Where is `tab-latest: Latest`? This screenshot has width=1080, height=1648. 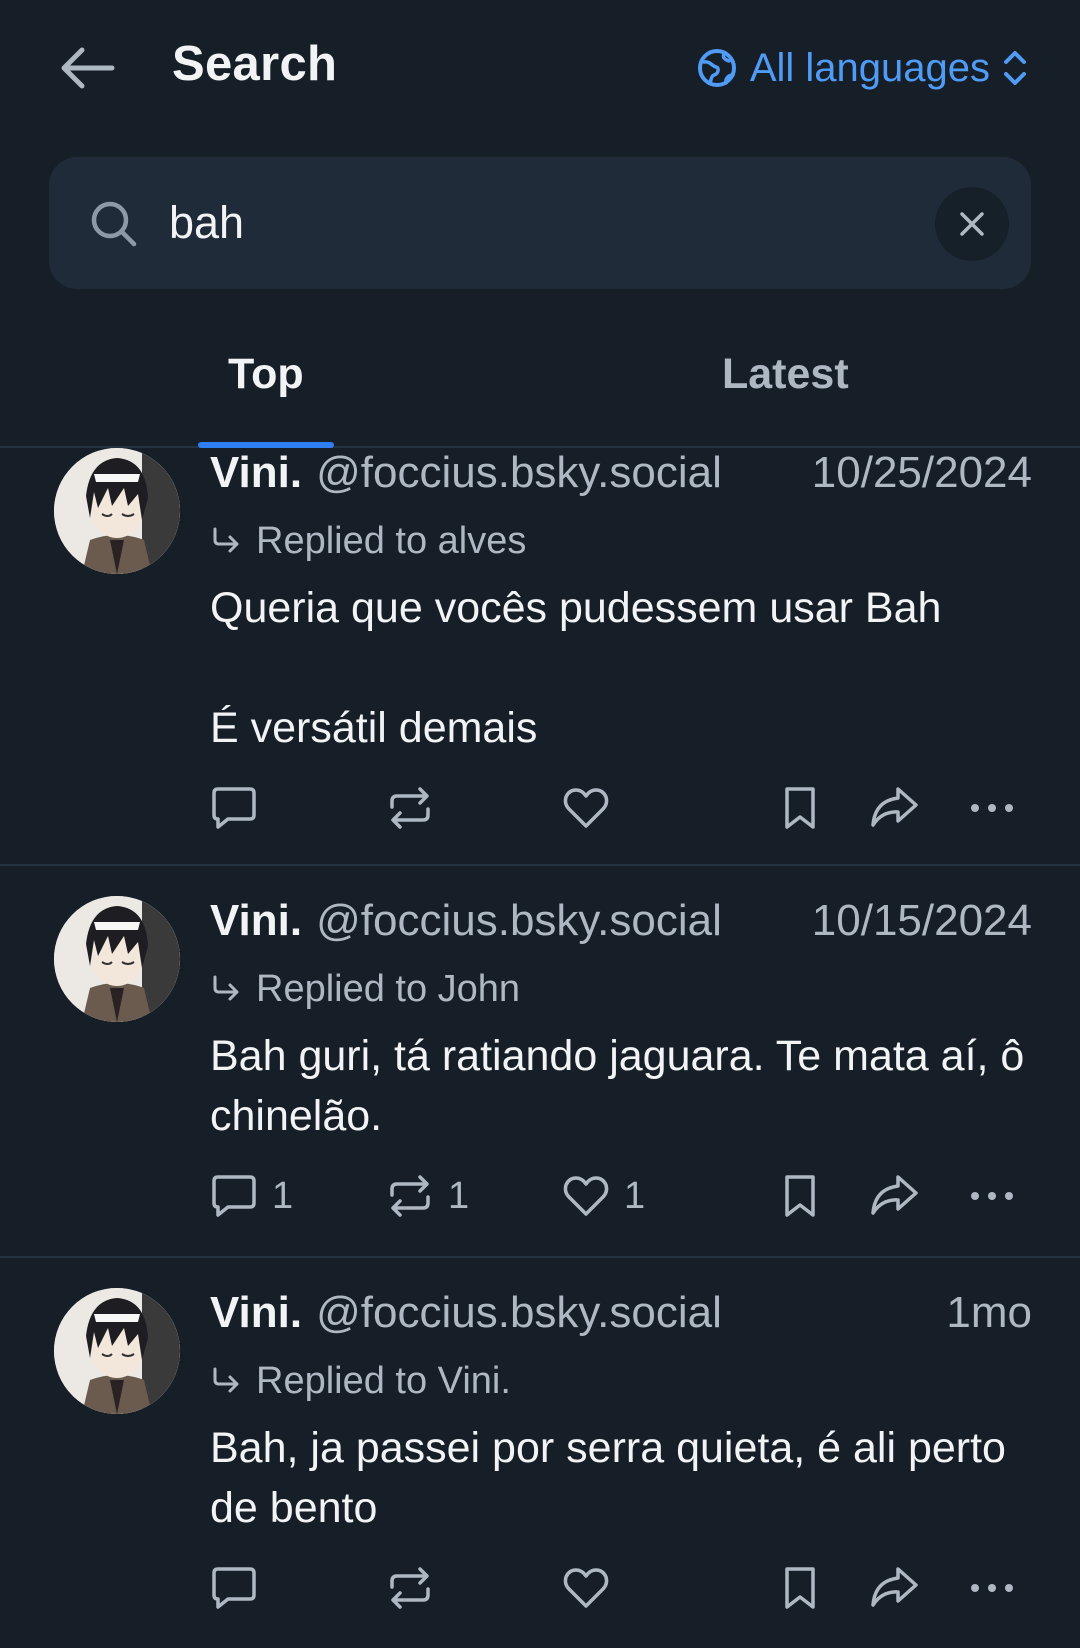
tab-latest: Latest is located at coordinates (785, 374).